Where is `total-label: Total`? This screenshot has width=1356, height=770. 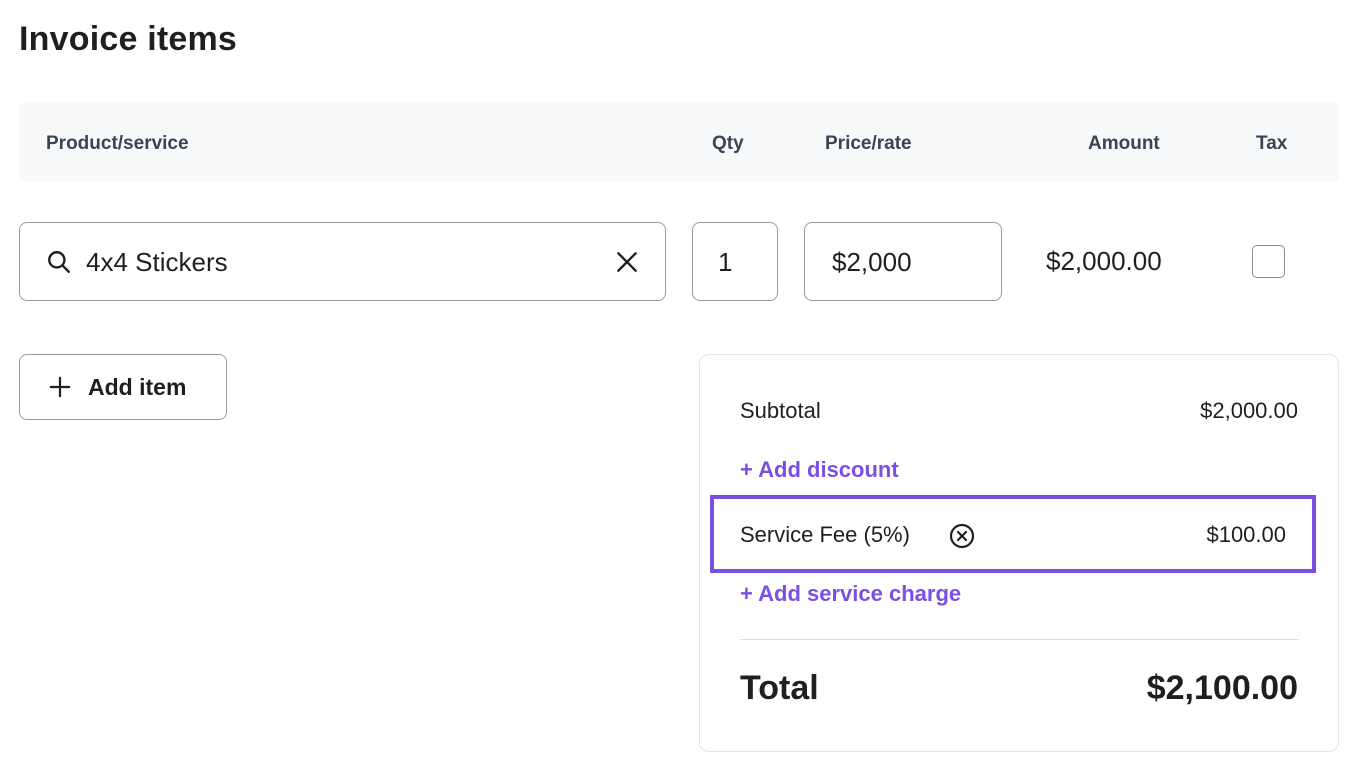 total-label: Total is located at coordinates (779, 688).